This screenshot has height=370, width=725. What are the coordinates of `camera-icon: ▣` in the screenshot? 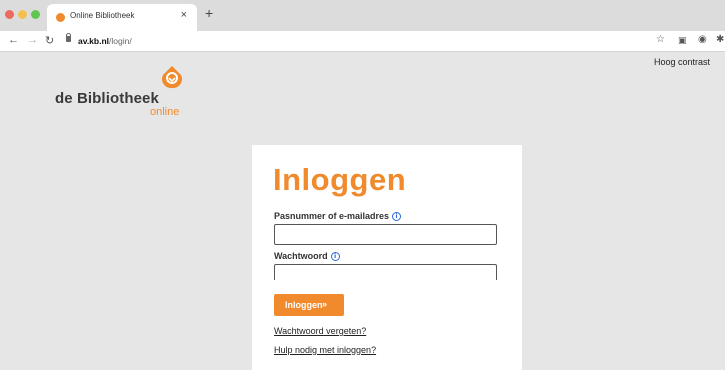 It's located at (682, 40).